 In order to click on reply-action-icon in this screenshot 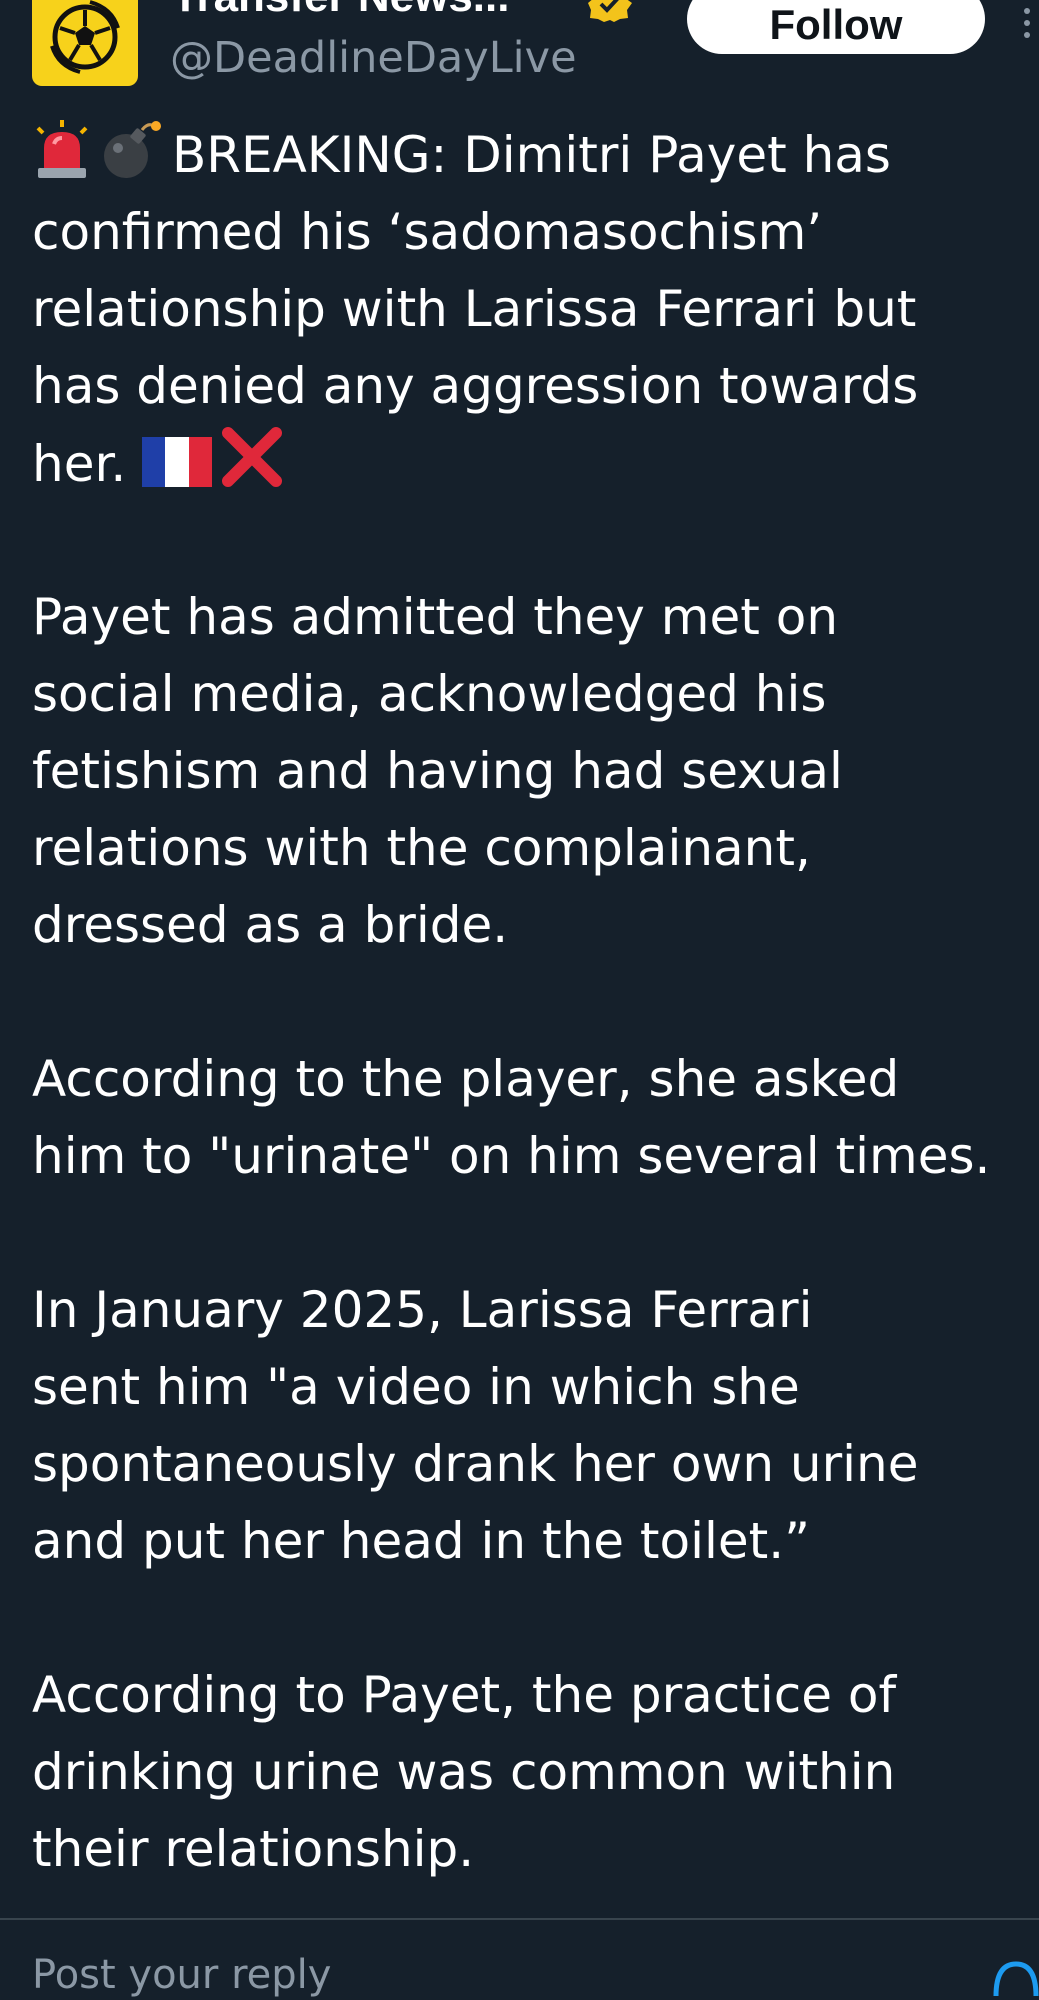, I will do `click(1014, 1978)`.